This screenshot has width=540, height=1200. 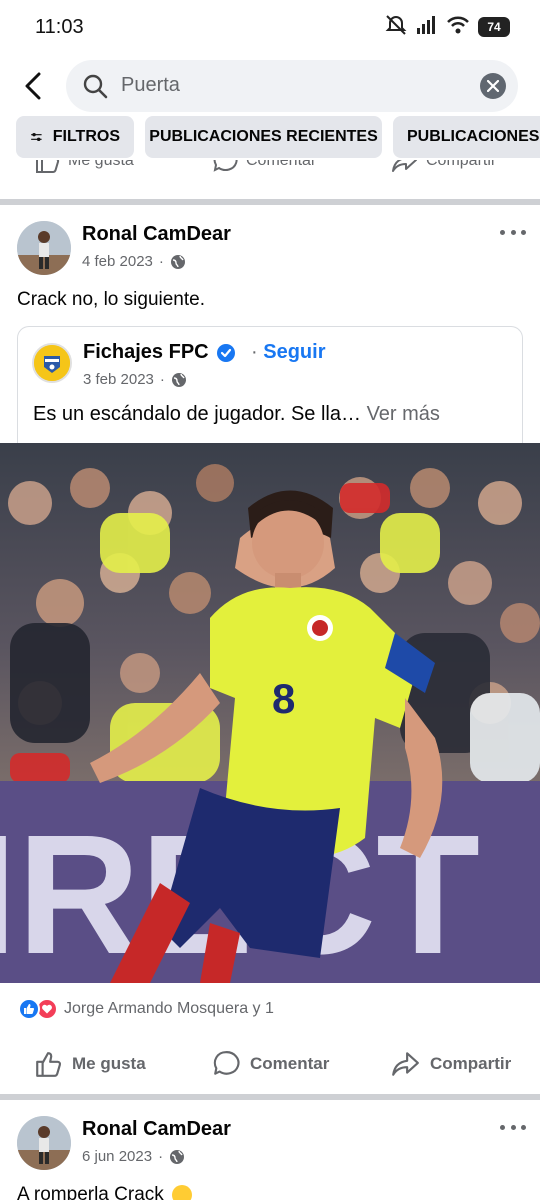 I want to click on clear-icon, so click(x=493, y=86).